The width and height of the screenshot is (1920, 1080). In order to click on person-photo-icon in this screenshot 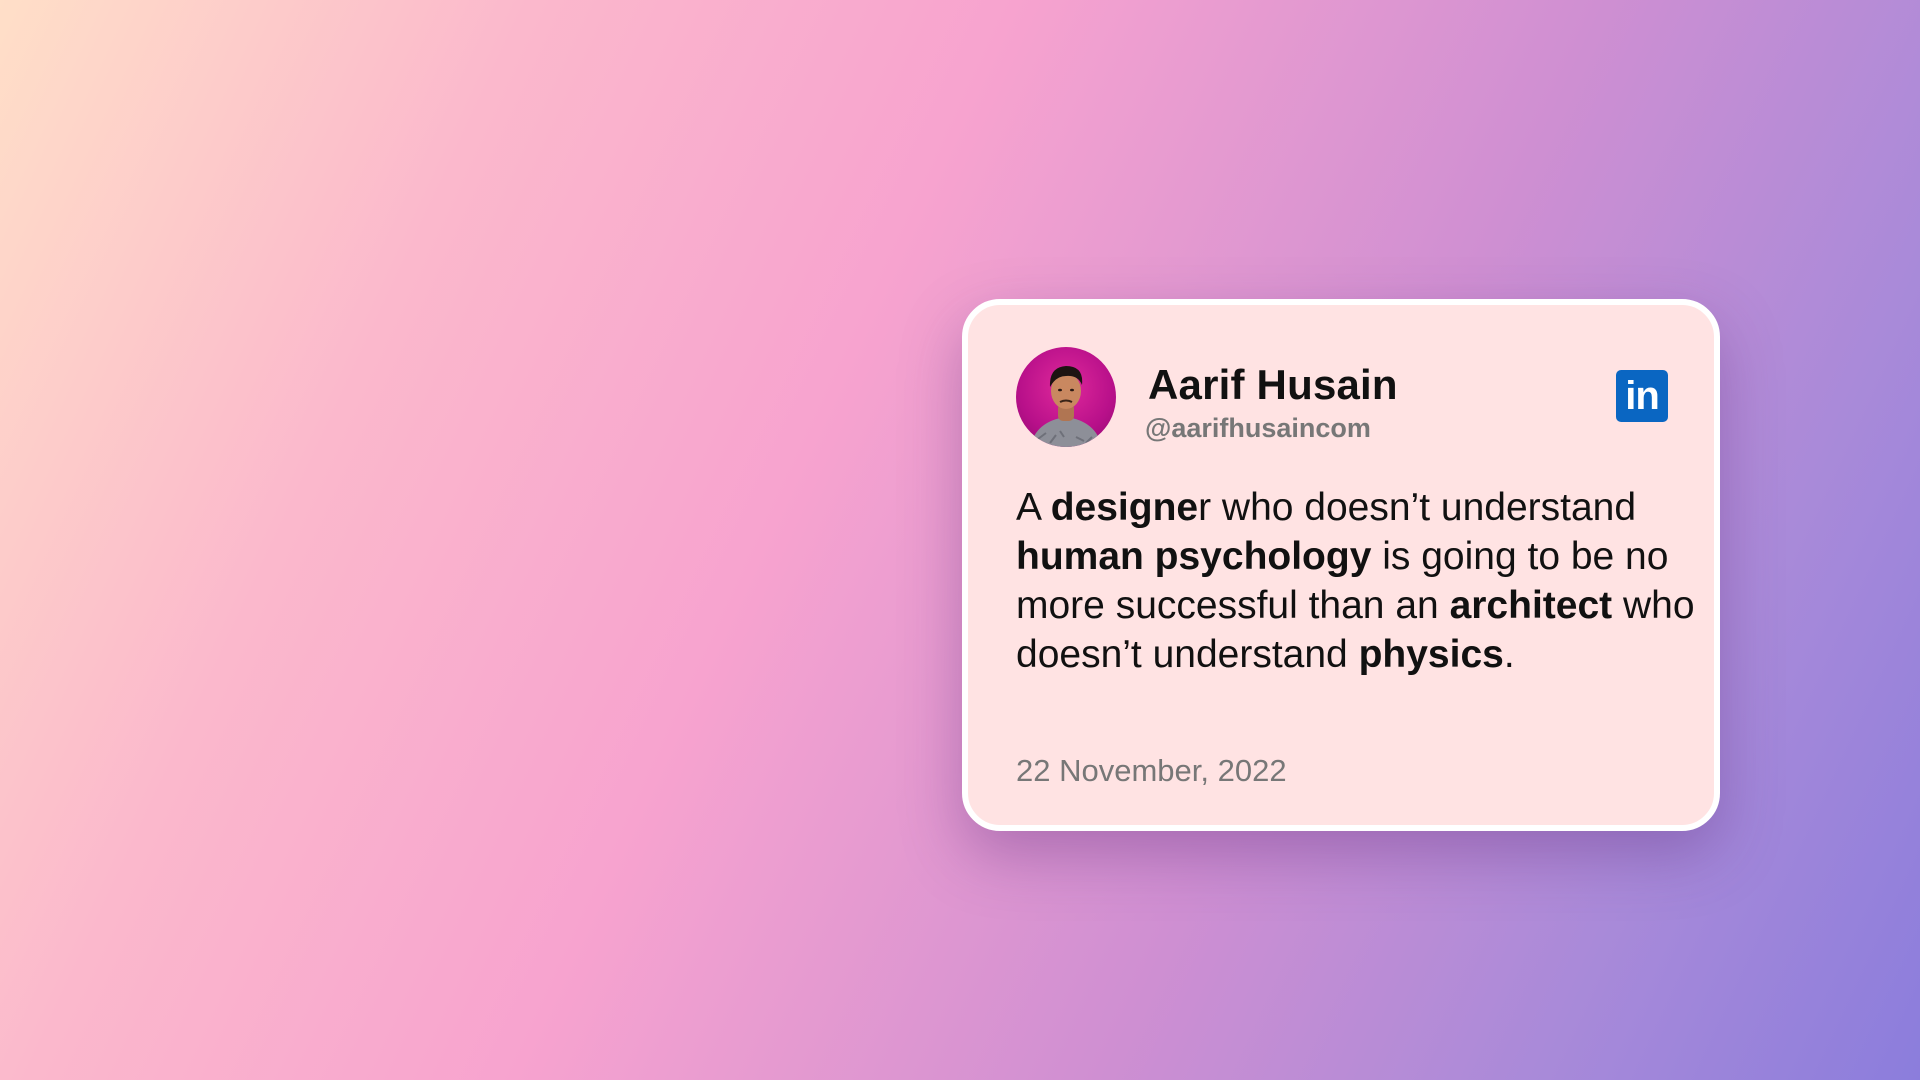, I will do `click(1066, 406)`.